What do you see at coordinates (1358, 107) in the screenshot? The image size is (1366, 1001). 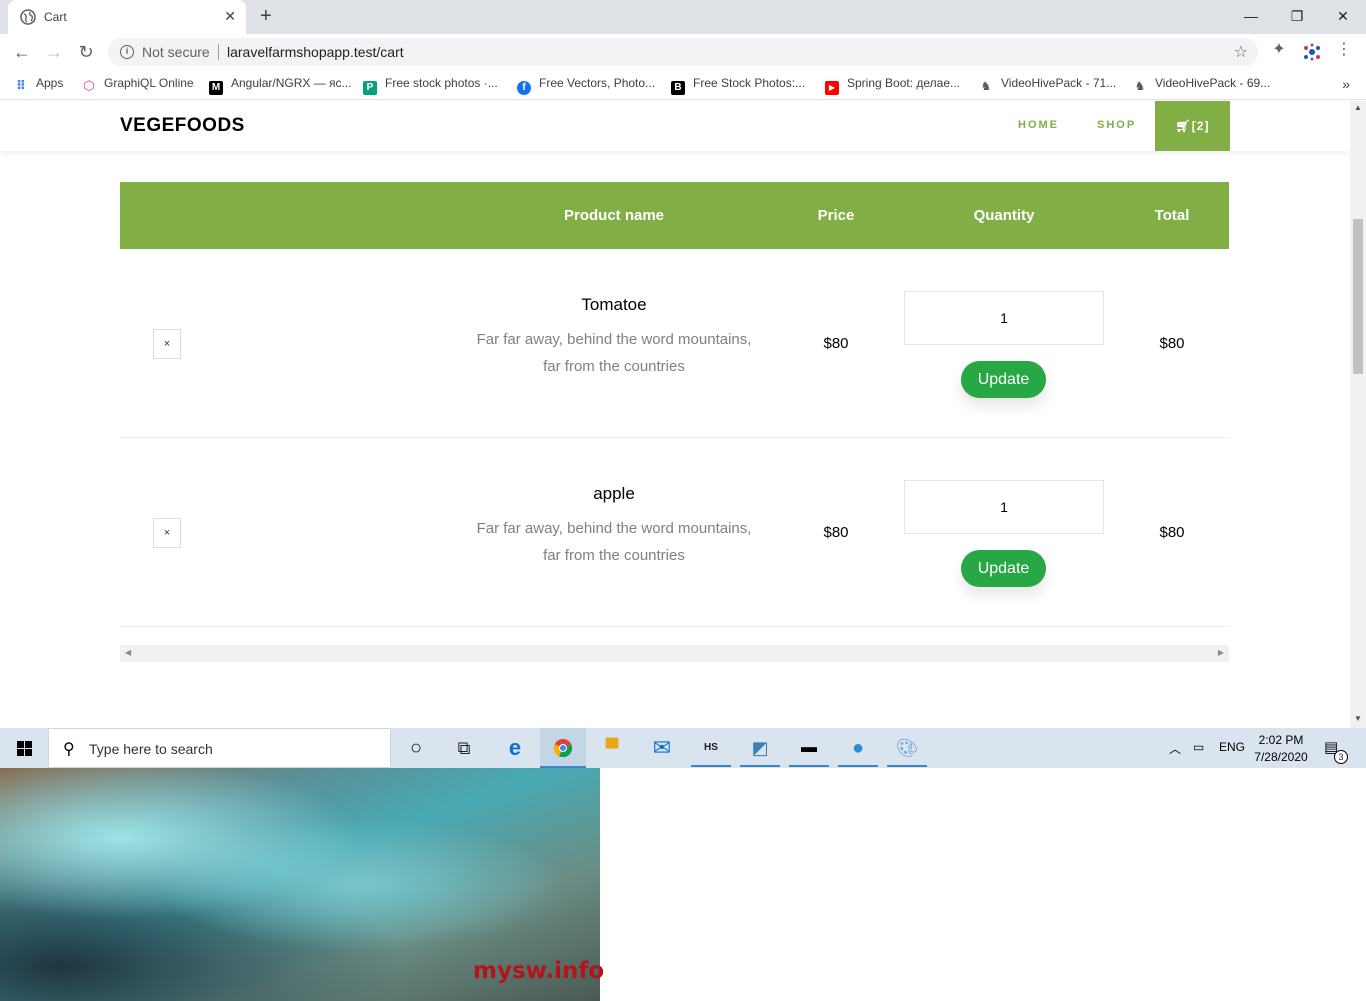 I see `scroll-up-arrow-icon: ▲` at bounding box center [1358, 107].